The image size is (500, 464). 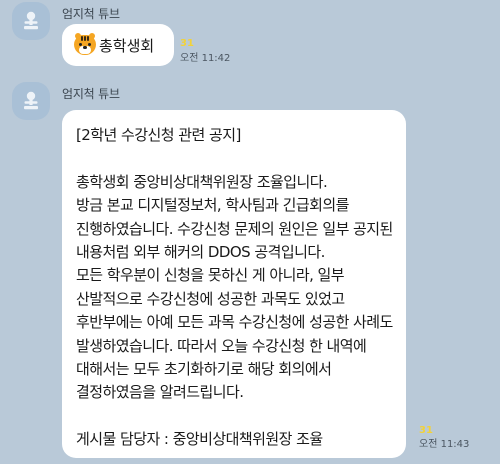 I want to click on message-time: 오전 11:43, so click(x=444, y=444).